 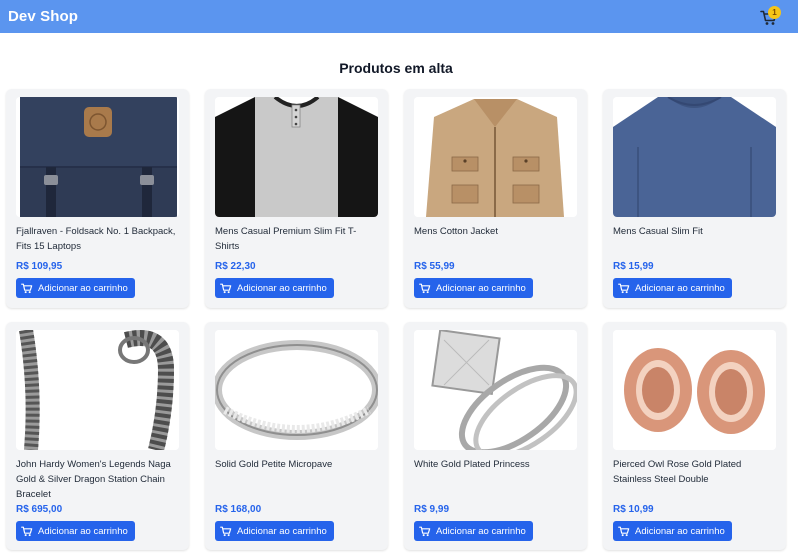 I want to click on product-title: Mens Casual Slim Fit, so click(x=693, y=231).